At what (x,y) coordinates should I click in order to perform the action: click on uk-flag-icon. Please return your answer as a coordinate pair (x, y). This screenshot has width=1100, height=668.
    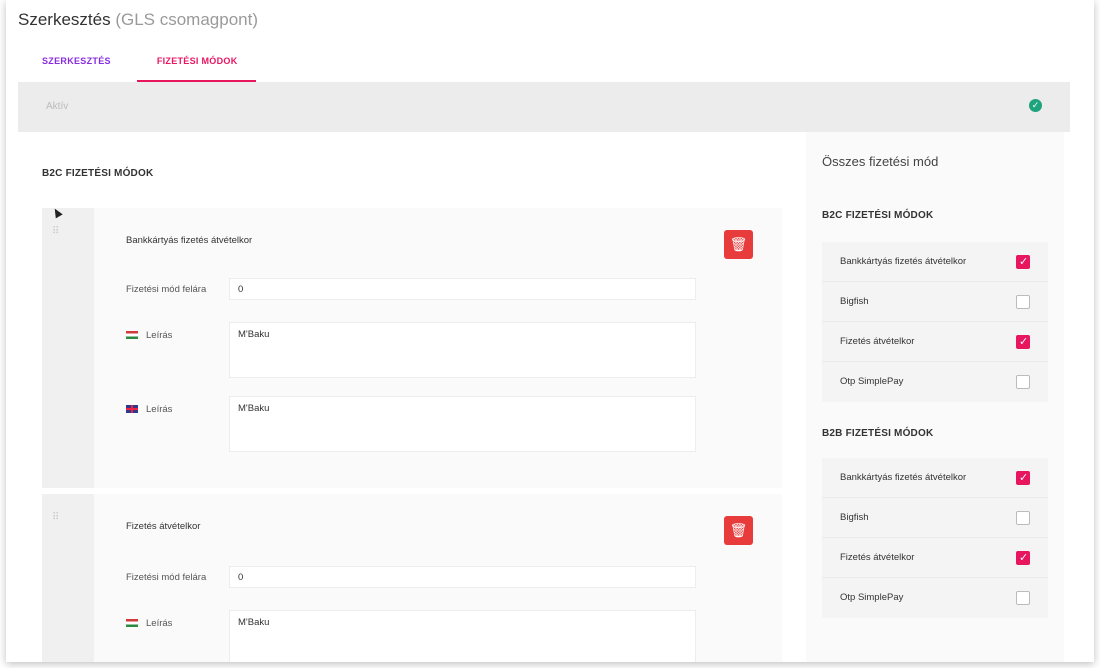
    Looking at the image, I should click on (132, 409).